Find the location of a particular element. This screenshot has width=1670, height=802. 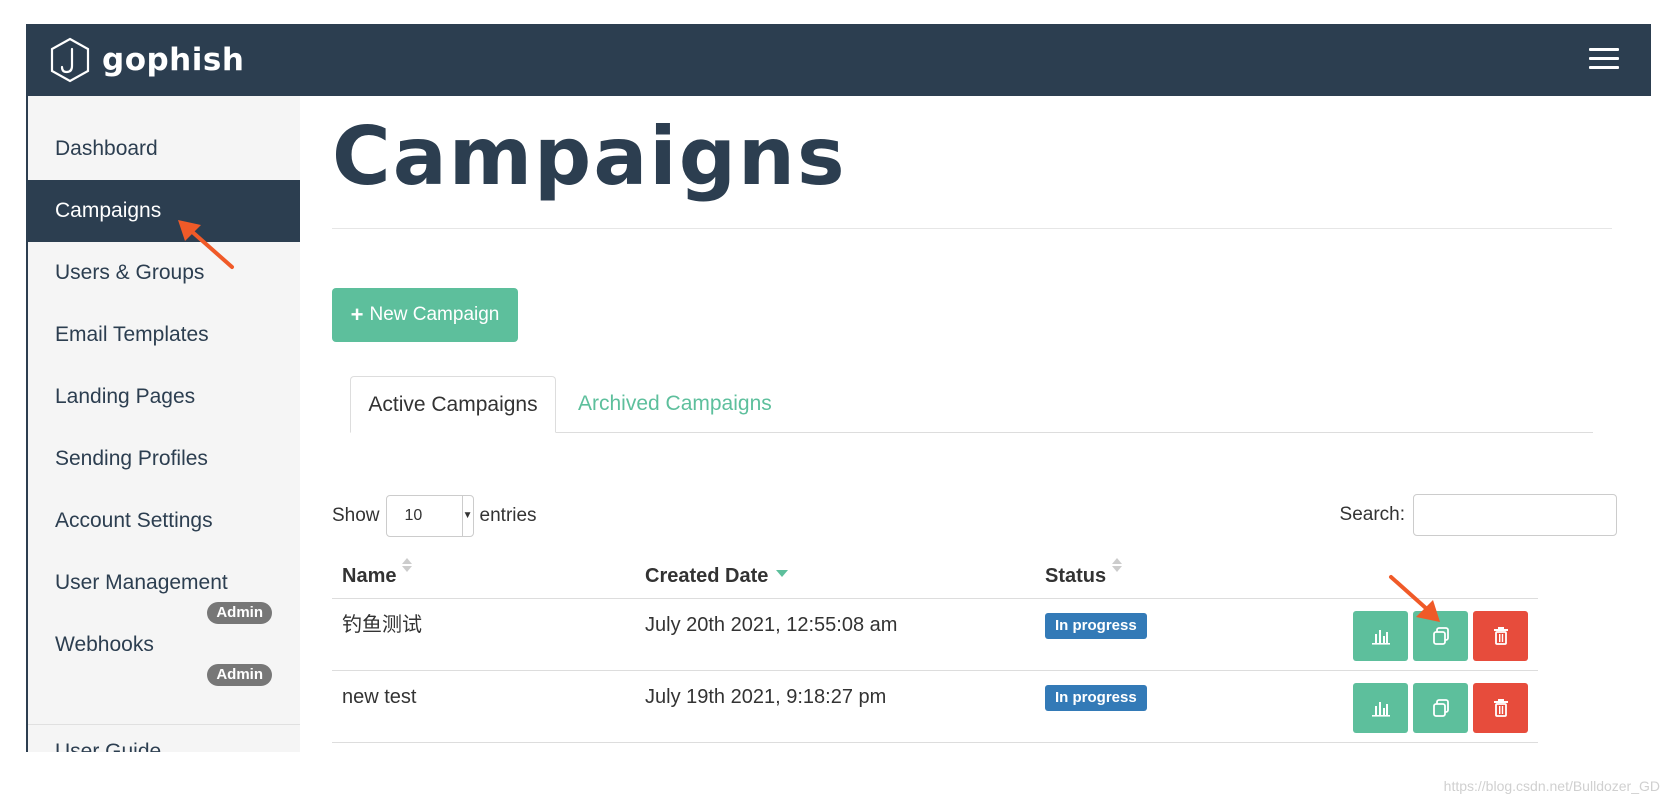

sidebar-item-dashboard: Dashboard is located at coordinates (164, 149).